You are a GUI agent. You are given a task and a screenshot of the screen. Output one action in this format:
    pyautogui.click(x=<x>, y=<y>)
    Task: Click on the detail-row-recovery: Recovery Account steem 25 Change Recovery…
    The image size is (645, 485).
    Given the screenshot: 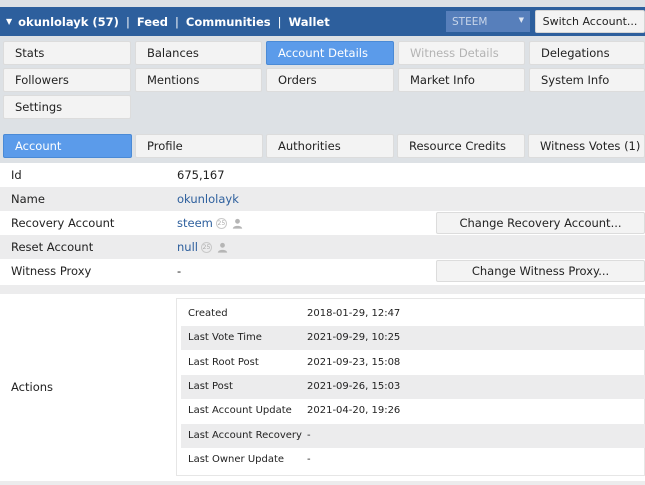 What is the action you would take?
    pyautogui.click(x=322, y=223)
    